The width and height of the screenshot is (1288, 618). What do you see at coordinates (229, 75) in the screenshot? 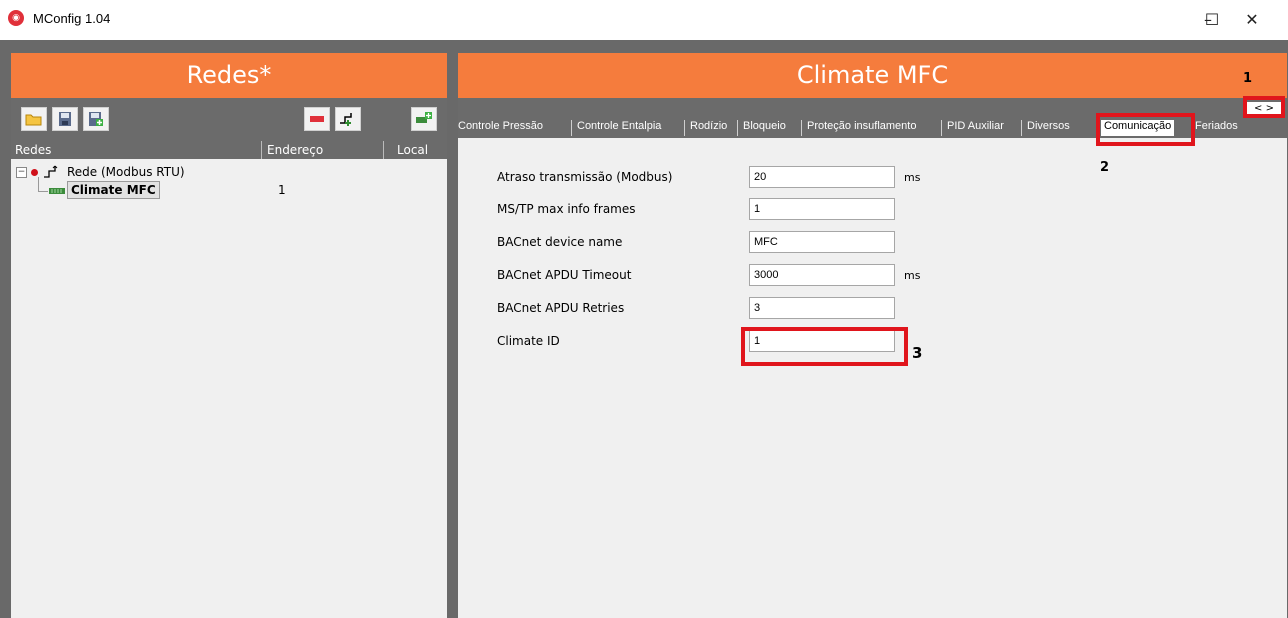
I see `networks-panel-title: Redes*` at bounding box center [229, 75].